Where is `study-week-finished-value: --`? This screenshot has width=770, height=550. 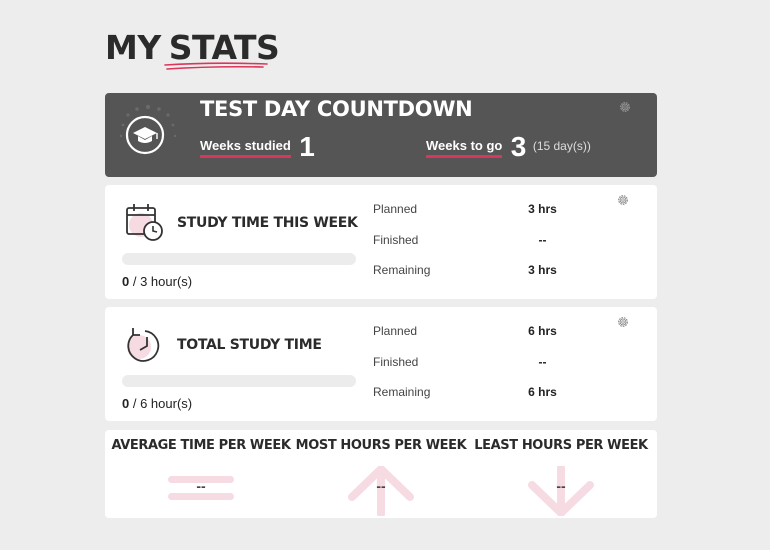
study-week-finished-value: -- is located at coordinates (542, 240).